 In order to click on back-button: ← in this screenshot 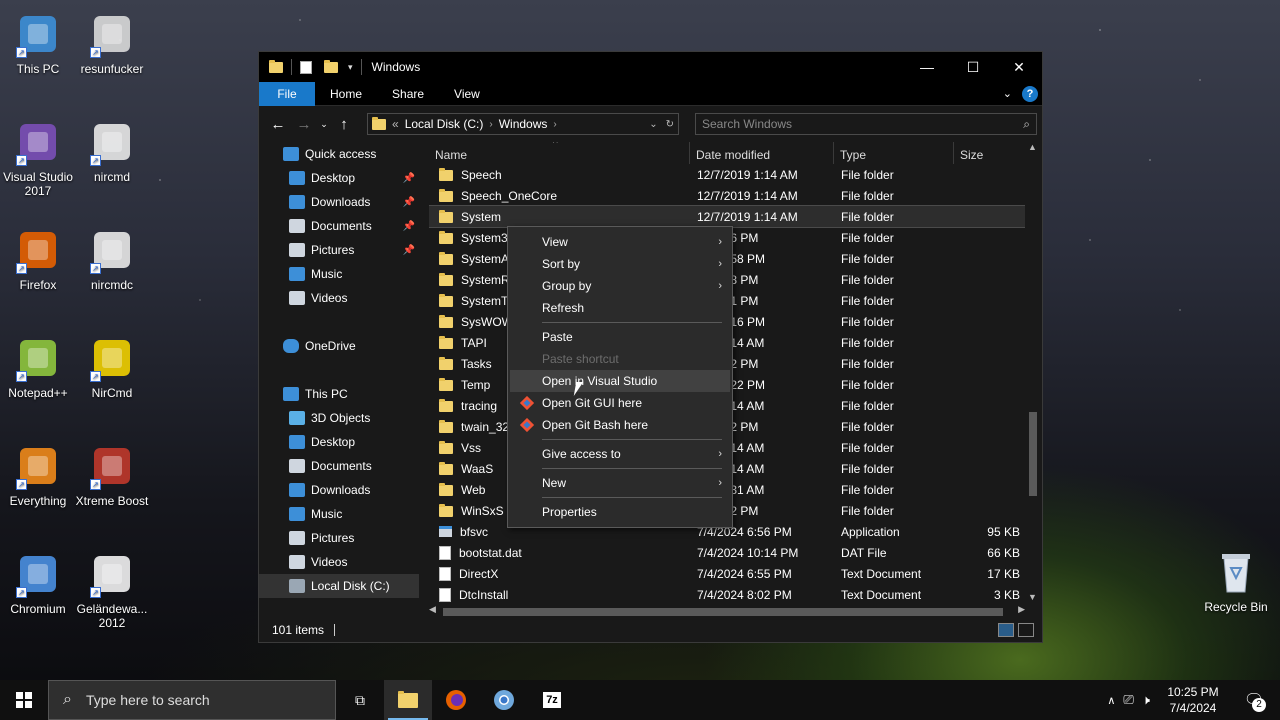, I will do `click(278, 124)`.